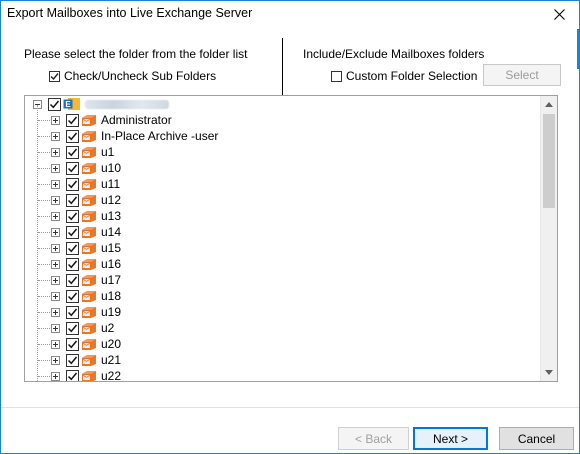 The width and height of the screenshot is (580, 454). I want to click on tree-vertical-scrollbar, so click(548, 238).